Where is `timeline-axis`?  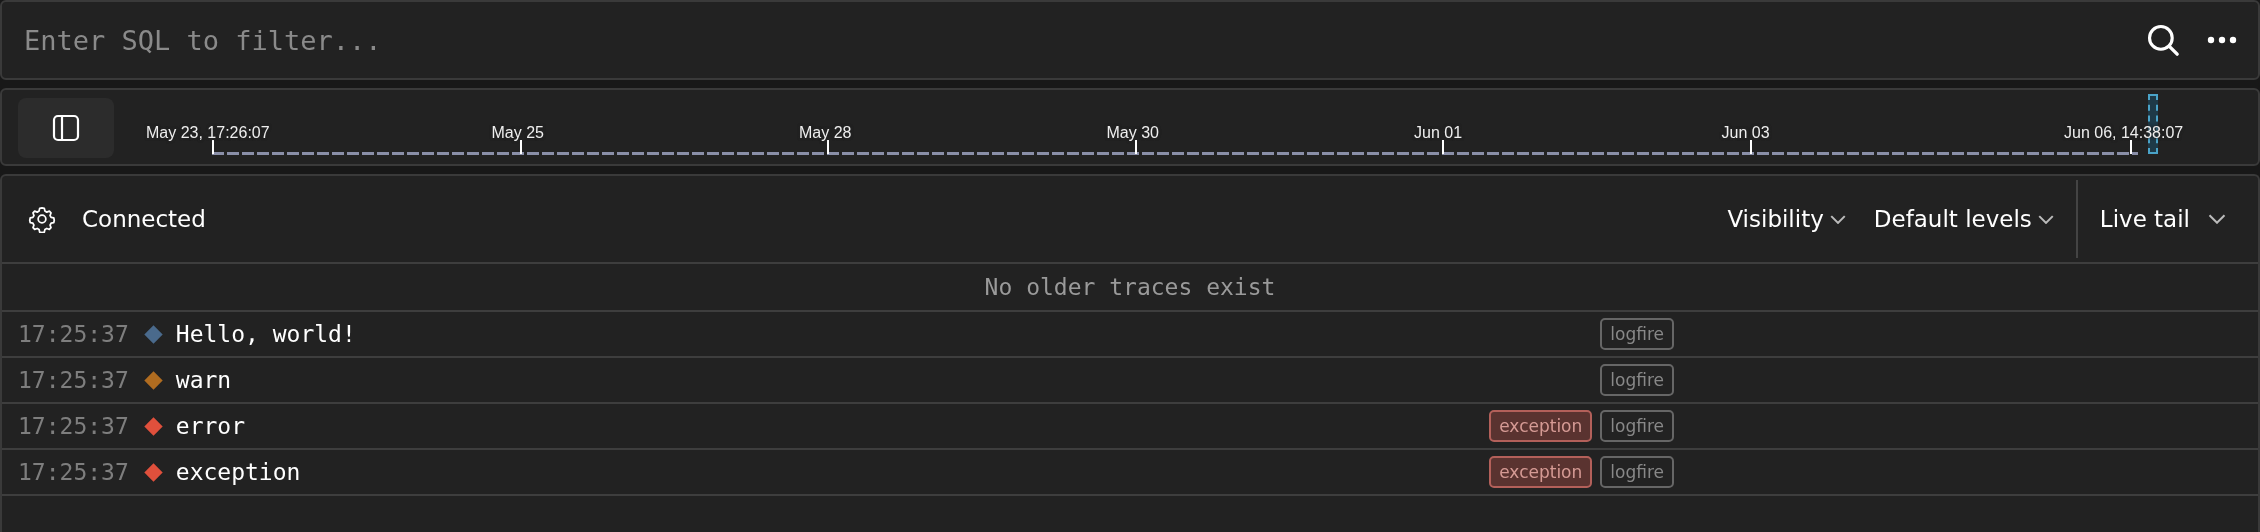
timeline-axis is located at coordinates (1175, 153).